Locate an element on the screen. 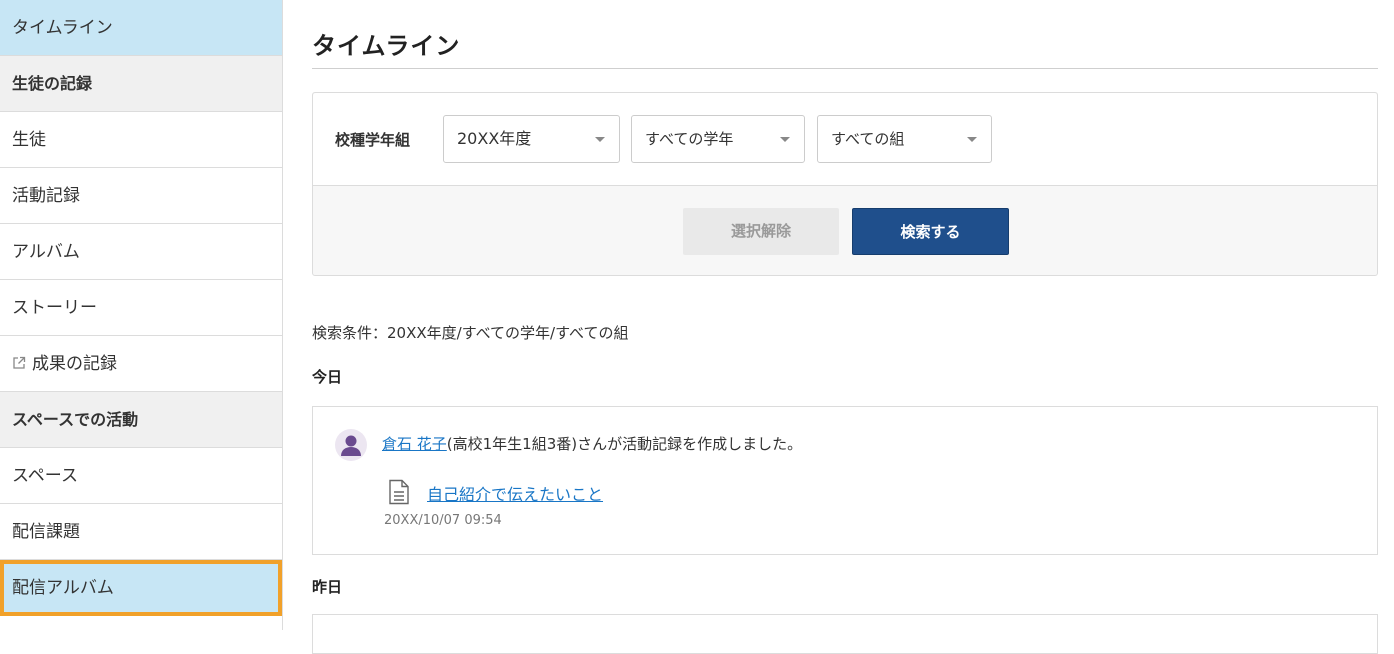 This screenshot has height=654, width=1394. sidebar-item-timeline: タイムライン is located at coordinates (141, 28).